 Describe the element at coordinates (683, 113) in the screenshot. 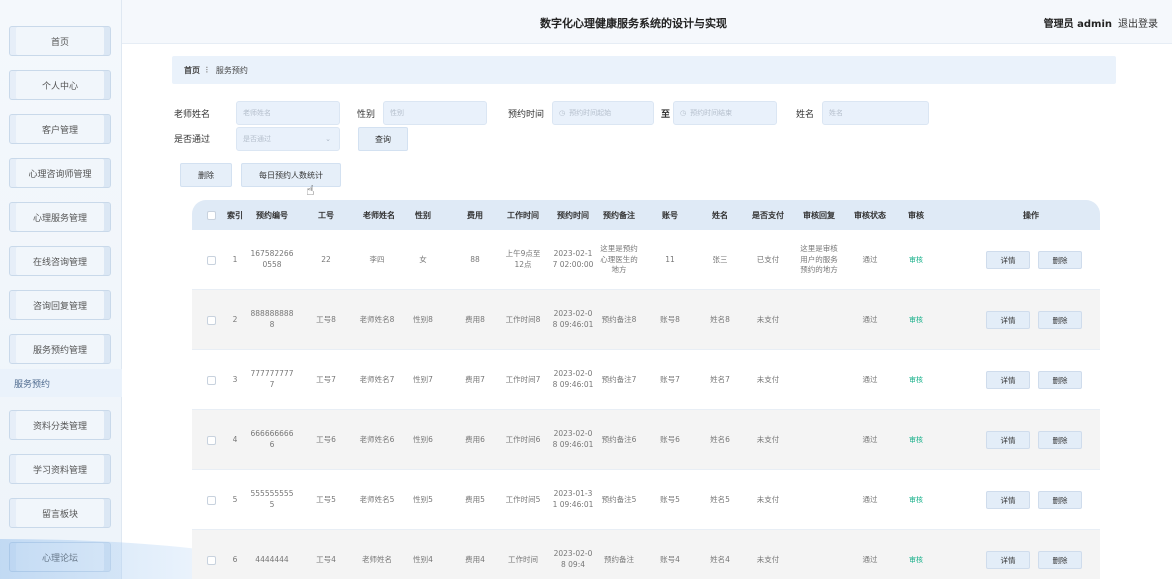

I see `clock-icon: ◷` at that location.